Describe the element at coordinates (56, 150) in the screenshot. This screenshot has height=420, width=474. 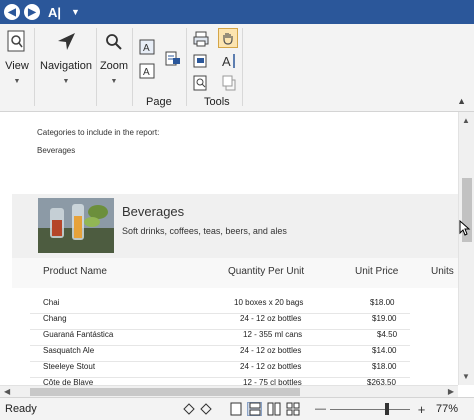
I see `filter-value: Beverages` at that location.